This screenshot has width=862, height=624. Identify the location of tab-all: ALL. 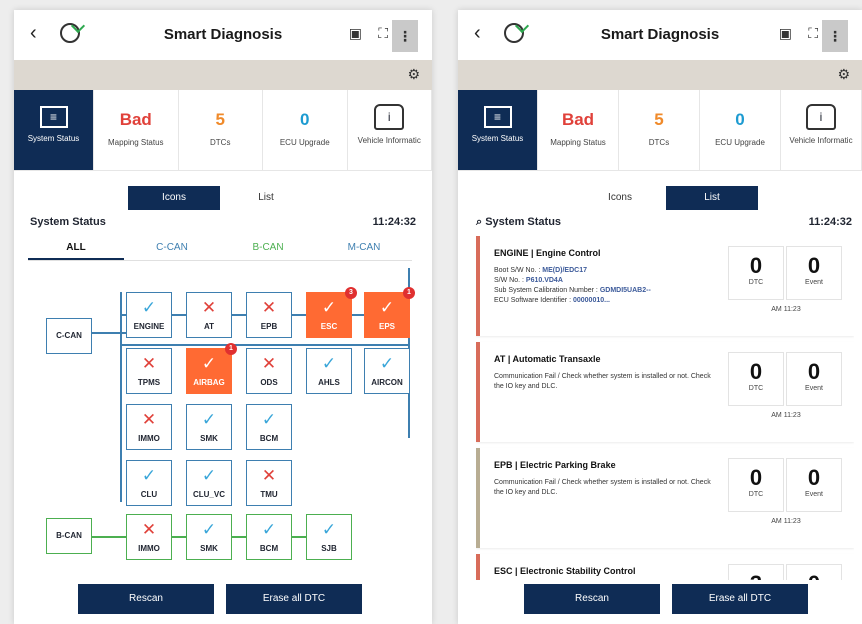
(76, 248).